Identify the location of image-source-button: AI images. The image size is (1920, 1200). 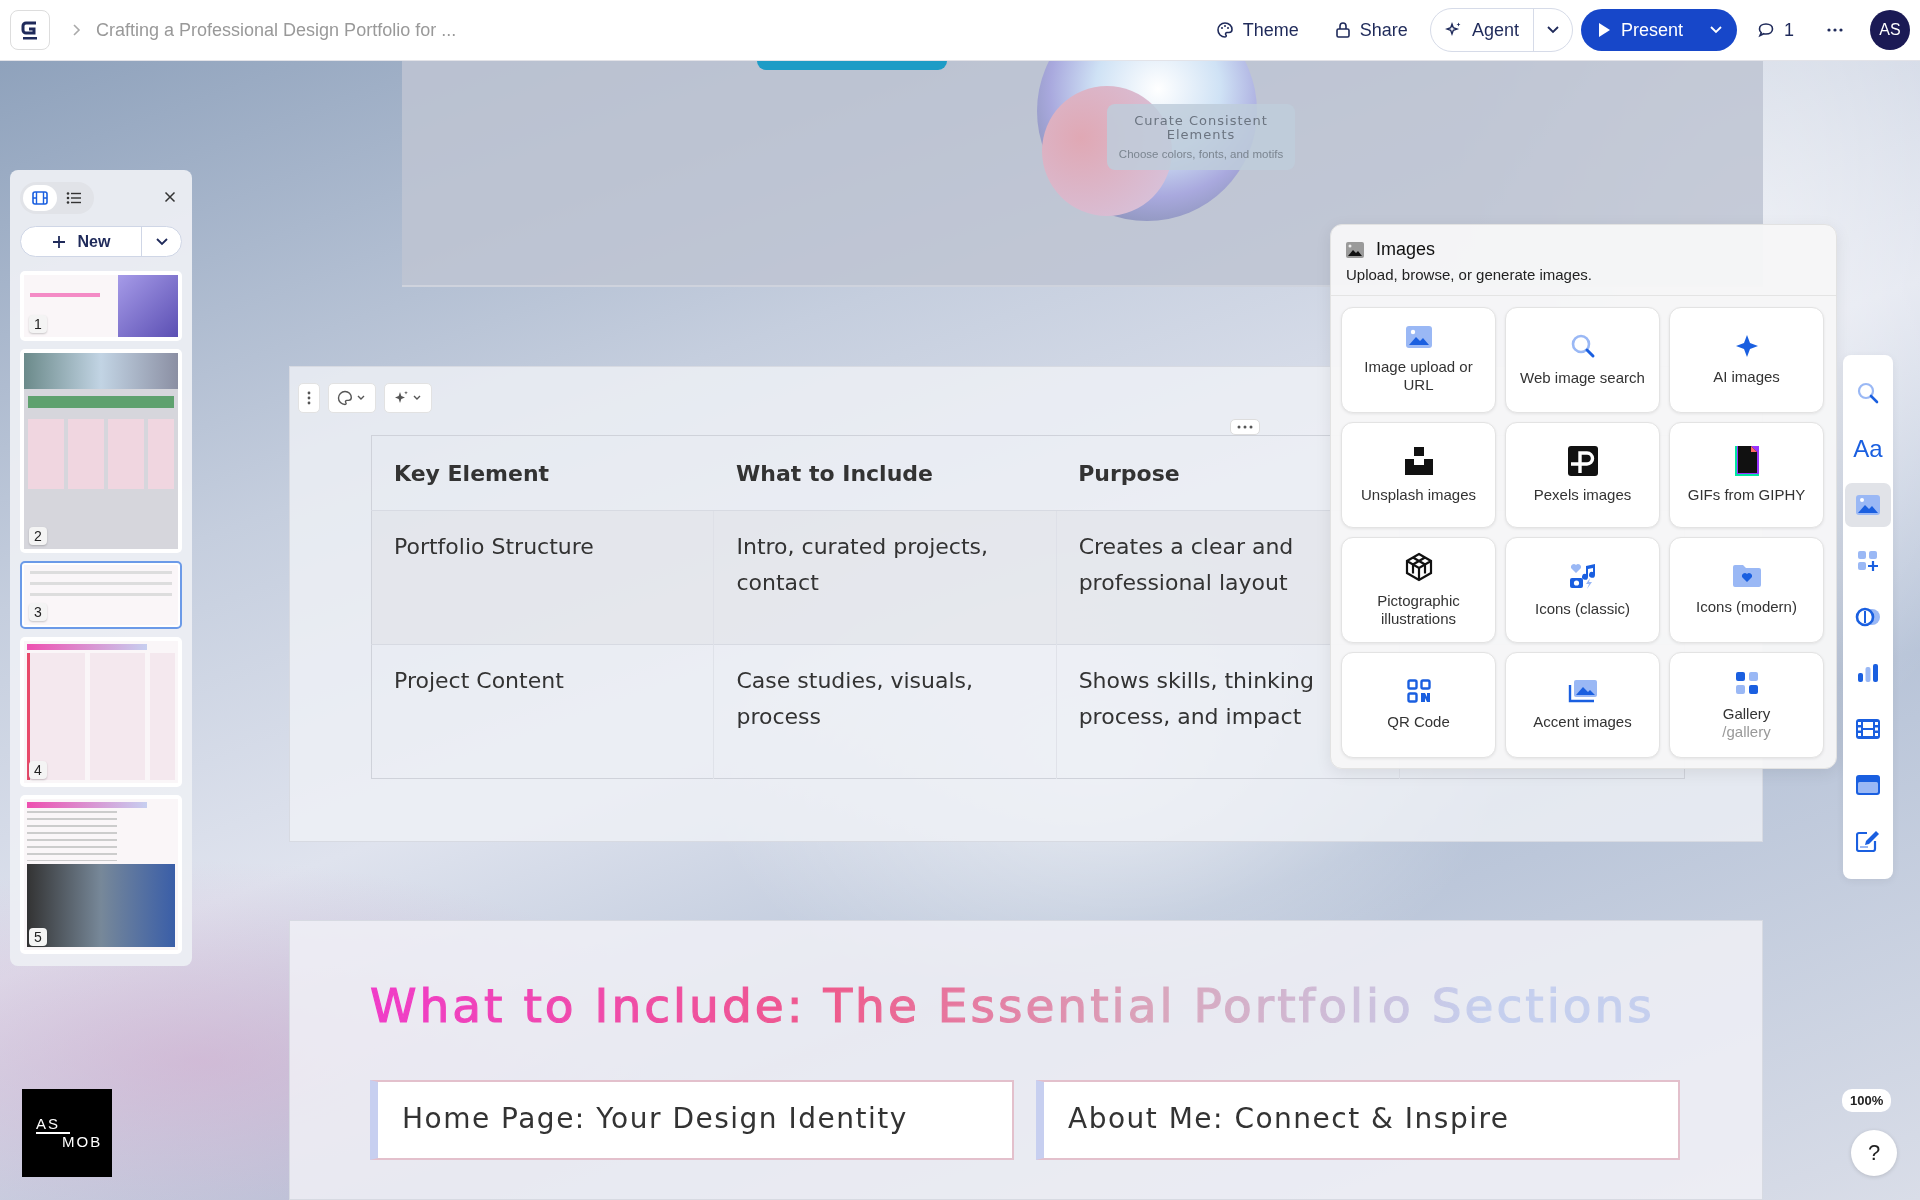
(1746, 360).